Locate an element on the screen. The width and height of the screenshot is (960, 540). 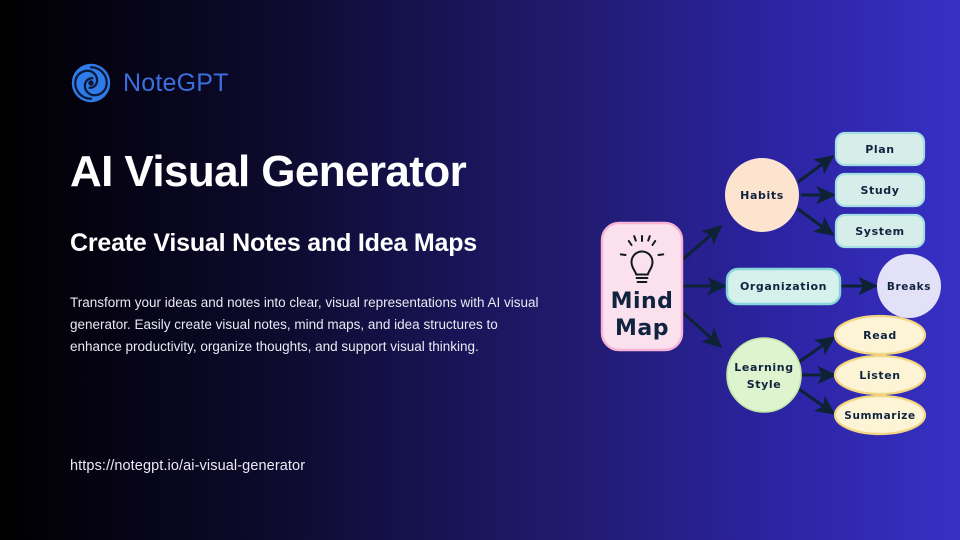
node-learning-style: Learning Style is located at coordinates (764, 375).